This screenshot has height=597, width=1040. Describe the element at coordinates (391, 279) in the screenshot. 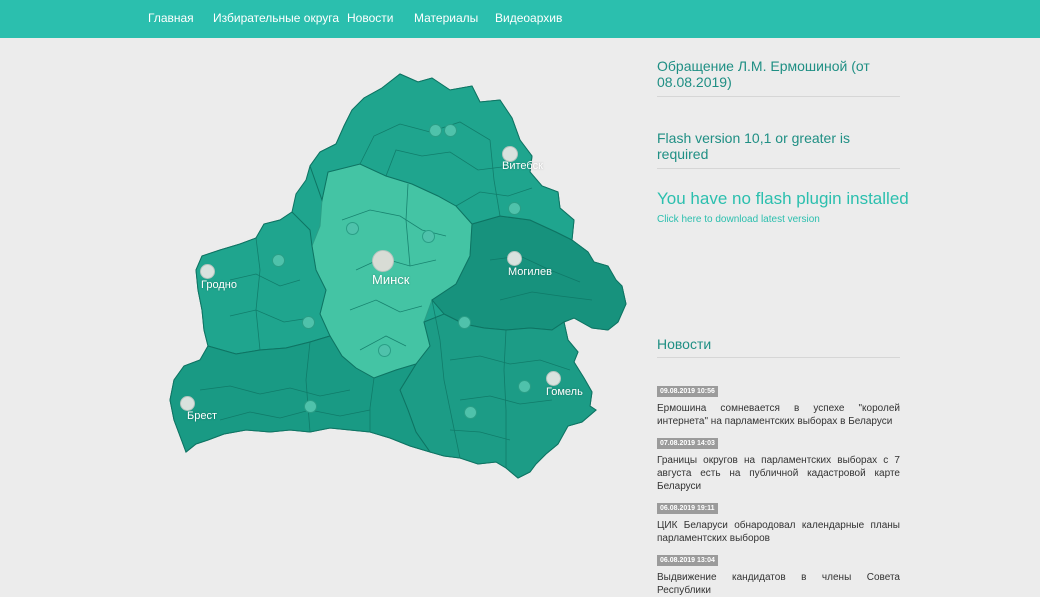

I see `city-label-minsk: Минск` at that location.